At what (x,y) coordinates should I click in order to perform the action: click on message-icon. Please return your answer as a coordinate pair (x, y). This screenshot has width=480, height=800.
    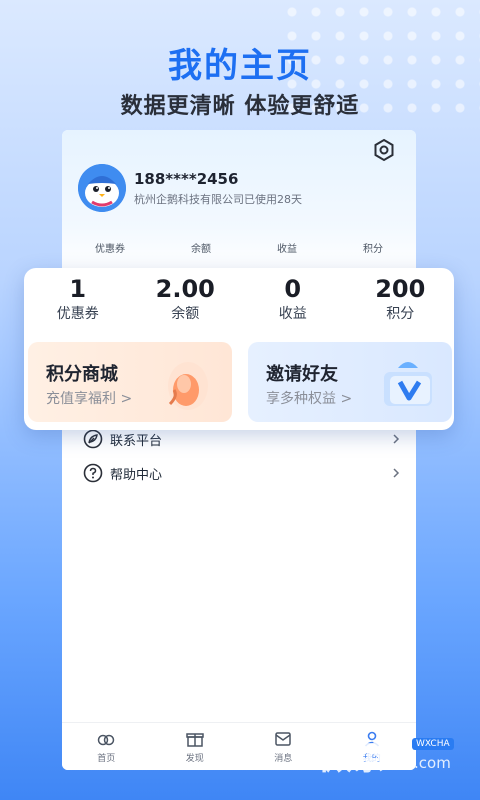
    Looking at the image, I should click on (283, 739).